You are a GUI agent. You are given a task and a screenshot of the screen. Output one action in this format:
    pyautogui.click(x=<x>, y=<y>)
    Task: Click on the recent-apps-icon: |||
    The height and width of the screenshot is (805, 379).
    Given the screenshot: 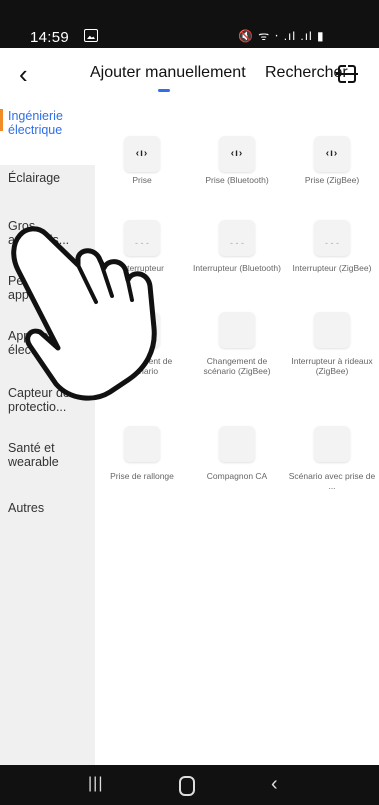 What is the action you would take?
    pyautogui.click(x=95, y=784)
    